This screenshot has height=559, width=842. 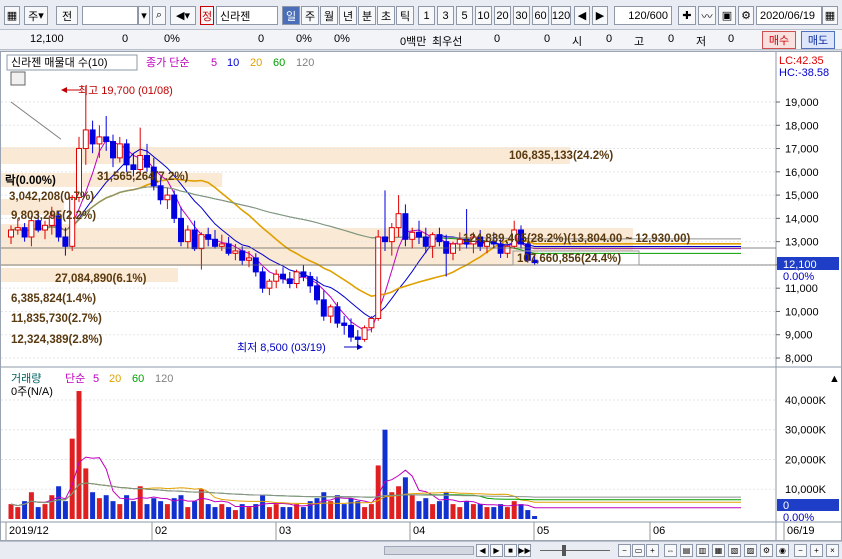 What do you see at coordinates (746, 15) in the screenshot?
I see `gear-icon: ⚙` at bounding box center [746, 15].